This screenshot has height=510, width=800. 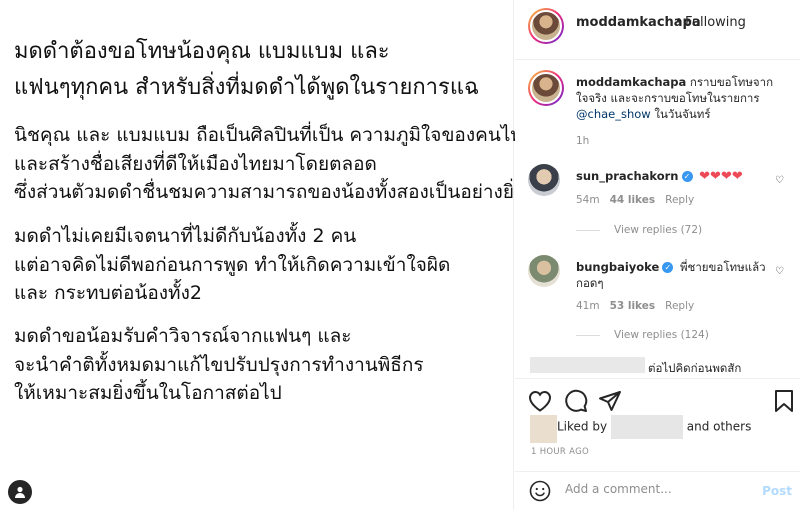 I want to click on comment-time: 41m, so click(x=588, y=306).